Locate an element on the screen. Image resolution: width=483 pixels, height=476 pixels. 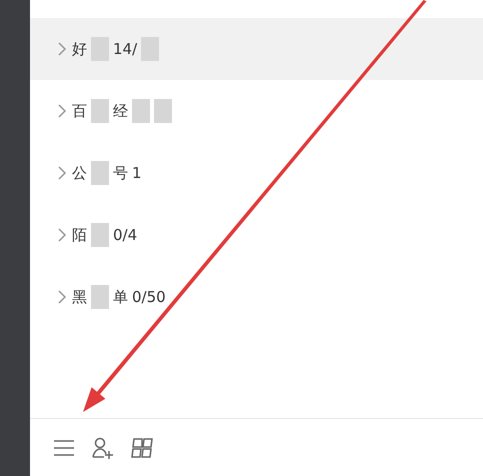
group-row: 百 经 is located at coordinates (256, 111).